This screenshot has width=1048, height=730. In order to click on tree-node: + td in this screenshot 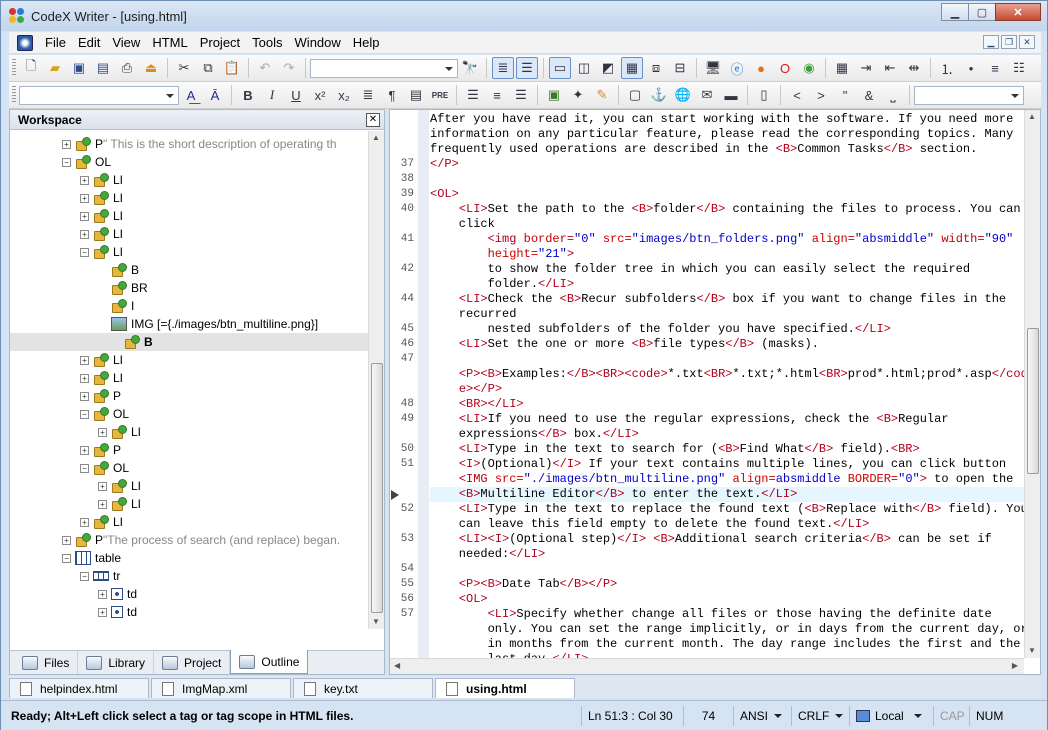, I will do `click(117, 594)`.